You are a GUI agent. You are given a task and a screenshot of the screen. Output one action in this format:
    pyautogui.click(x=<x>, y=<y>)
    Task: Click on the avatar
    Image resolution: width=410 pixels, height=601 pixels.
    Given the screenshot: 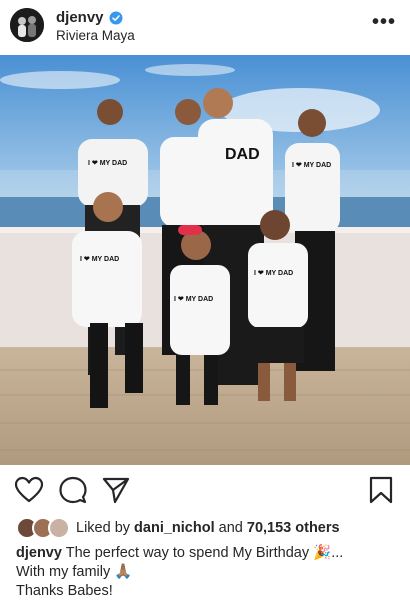 What is the action you would take?
    pyautogui.click(x=27, y=25)
    